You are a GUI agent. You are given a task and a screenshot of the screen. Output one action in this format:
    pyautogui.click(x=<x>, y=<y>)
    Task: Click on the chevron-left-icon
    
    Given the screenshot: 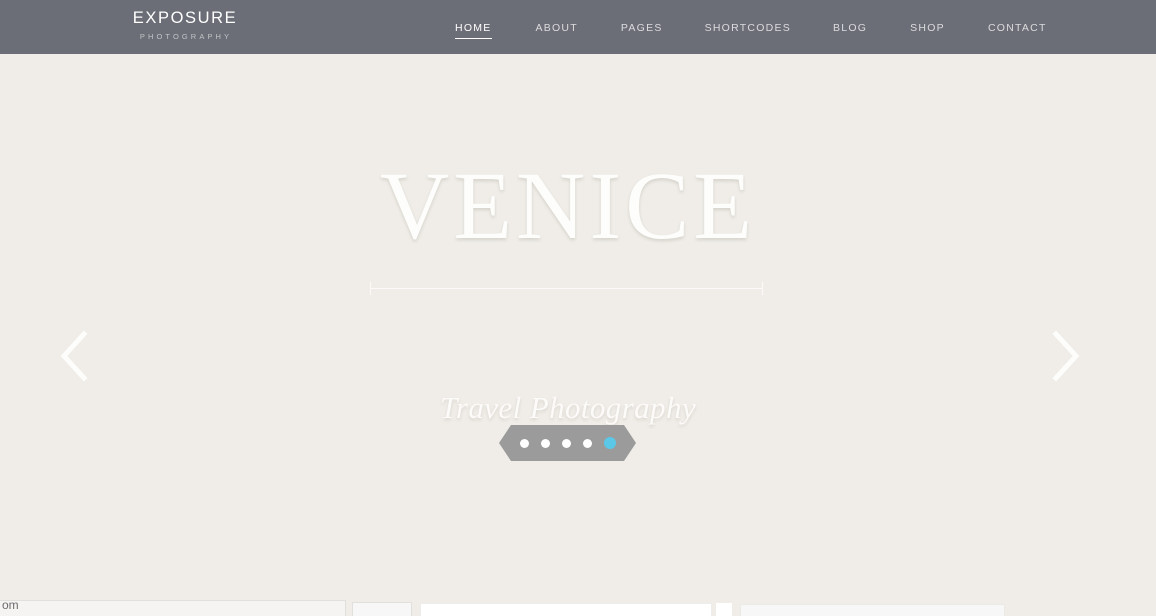 What is the action you would take?
    pyautogui.click(x=76, y=356)
    